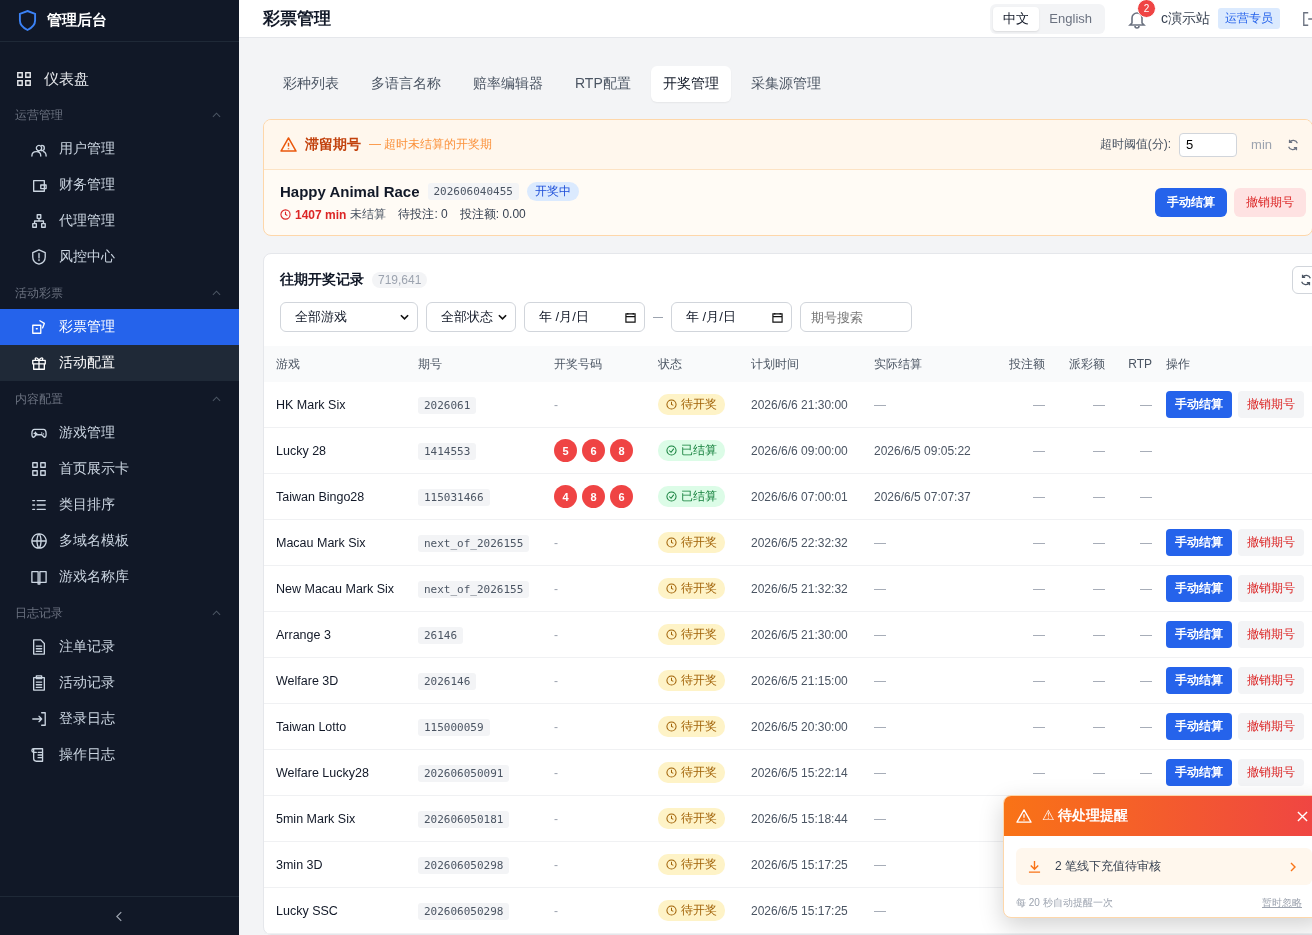 This screenshot has width=1312, height=935. What do you see at coordinates (1164, 866) in the screenshot?
I see `reminder-item: 2 笔线下充值待审核` at bounding box center [1164, 866].